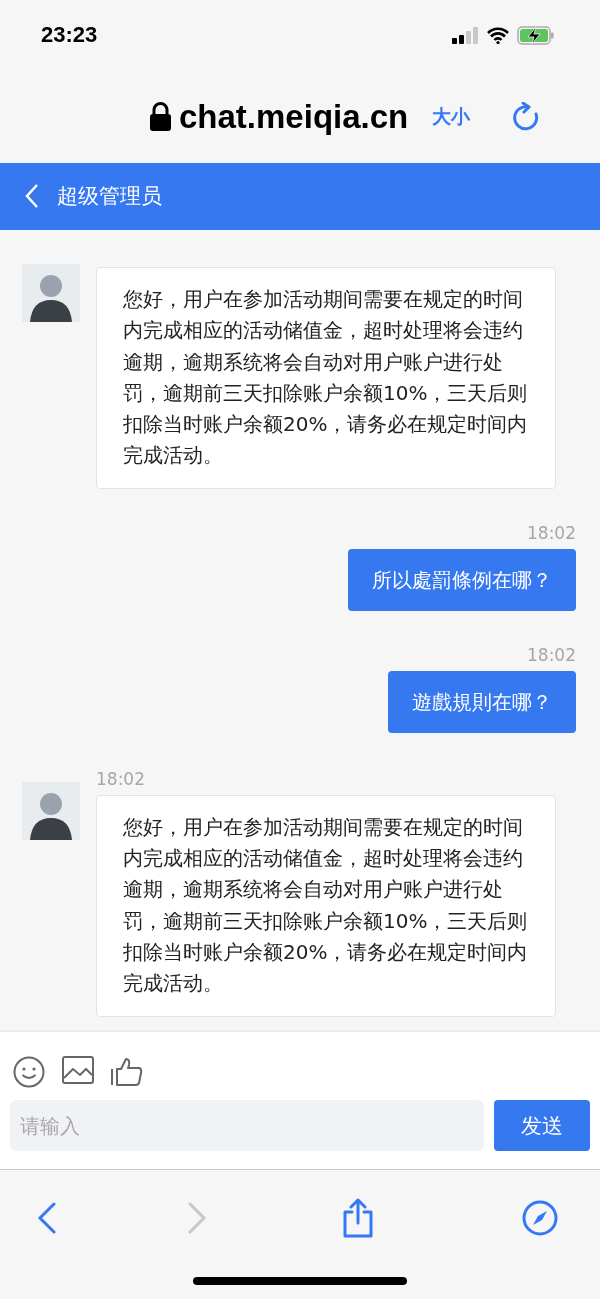  I want to click on signal-icon, so click(465, 35).